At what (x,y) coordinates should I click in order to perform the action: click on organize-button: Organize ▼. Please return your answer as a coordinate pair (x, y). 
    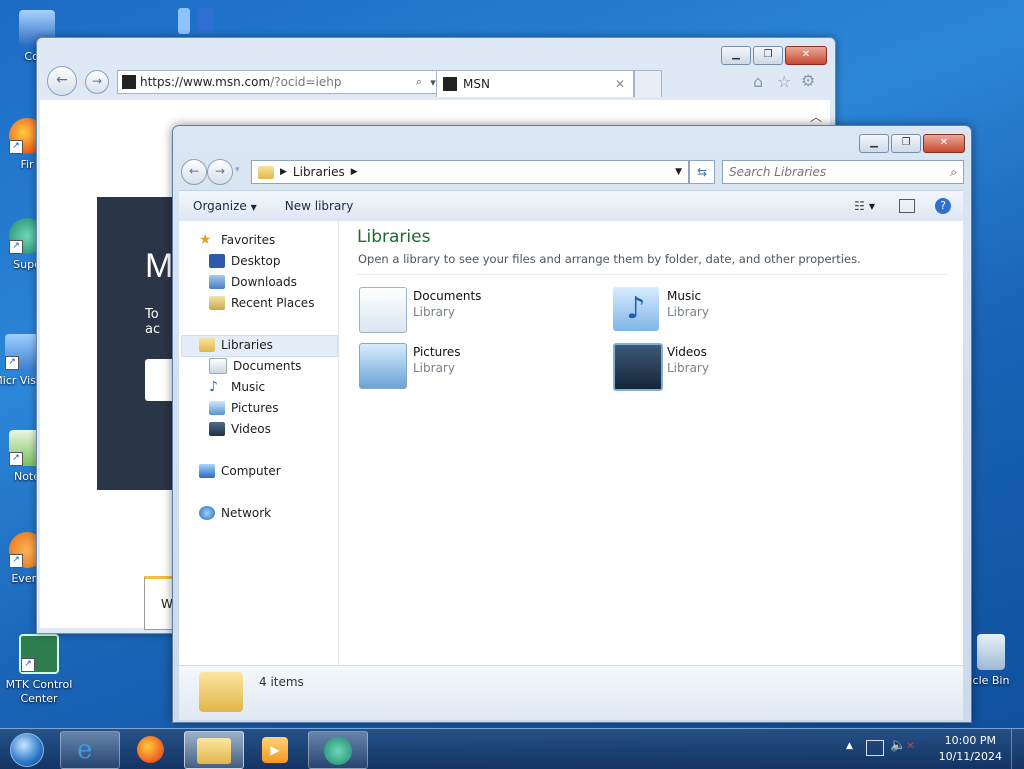
    Looking at the image, I should click on (225, 206).